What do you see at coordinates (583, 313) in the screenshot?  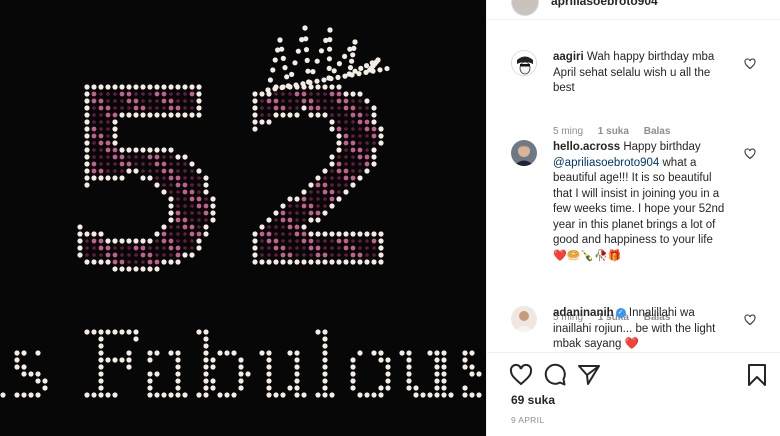 I see `comment-username: adaninanih` at bounding box center [583, 313].